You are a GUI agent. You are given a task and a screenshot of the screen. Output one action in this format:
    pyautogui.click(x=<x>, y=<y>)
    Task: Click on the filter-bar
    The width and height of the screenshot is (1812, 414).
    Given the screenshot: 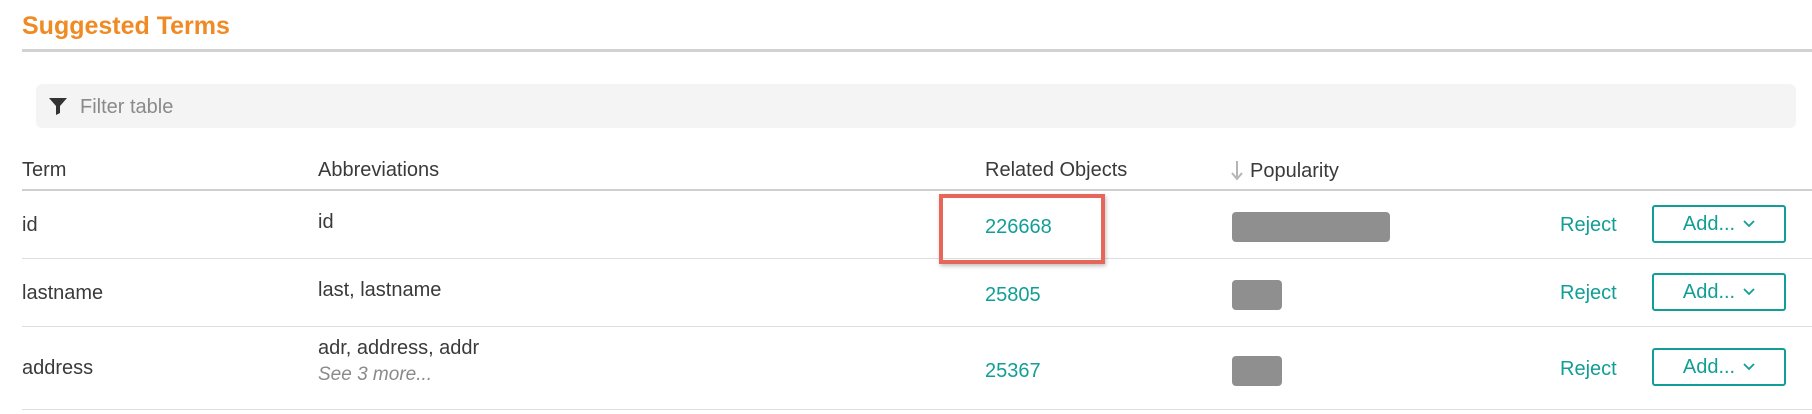 What is the action you would take?
    pyautogui.click(x=916, y=107)
    